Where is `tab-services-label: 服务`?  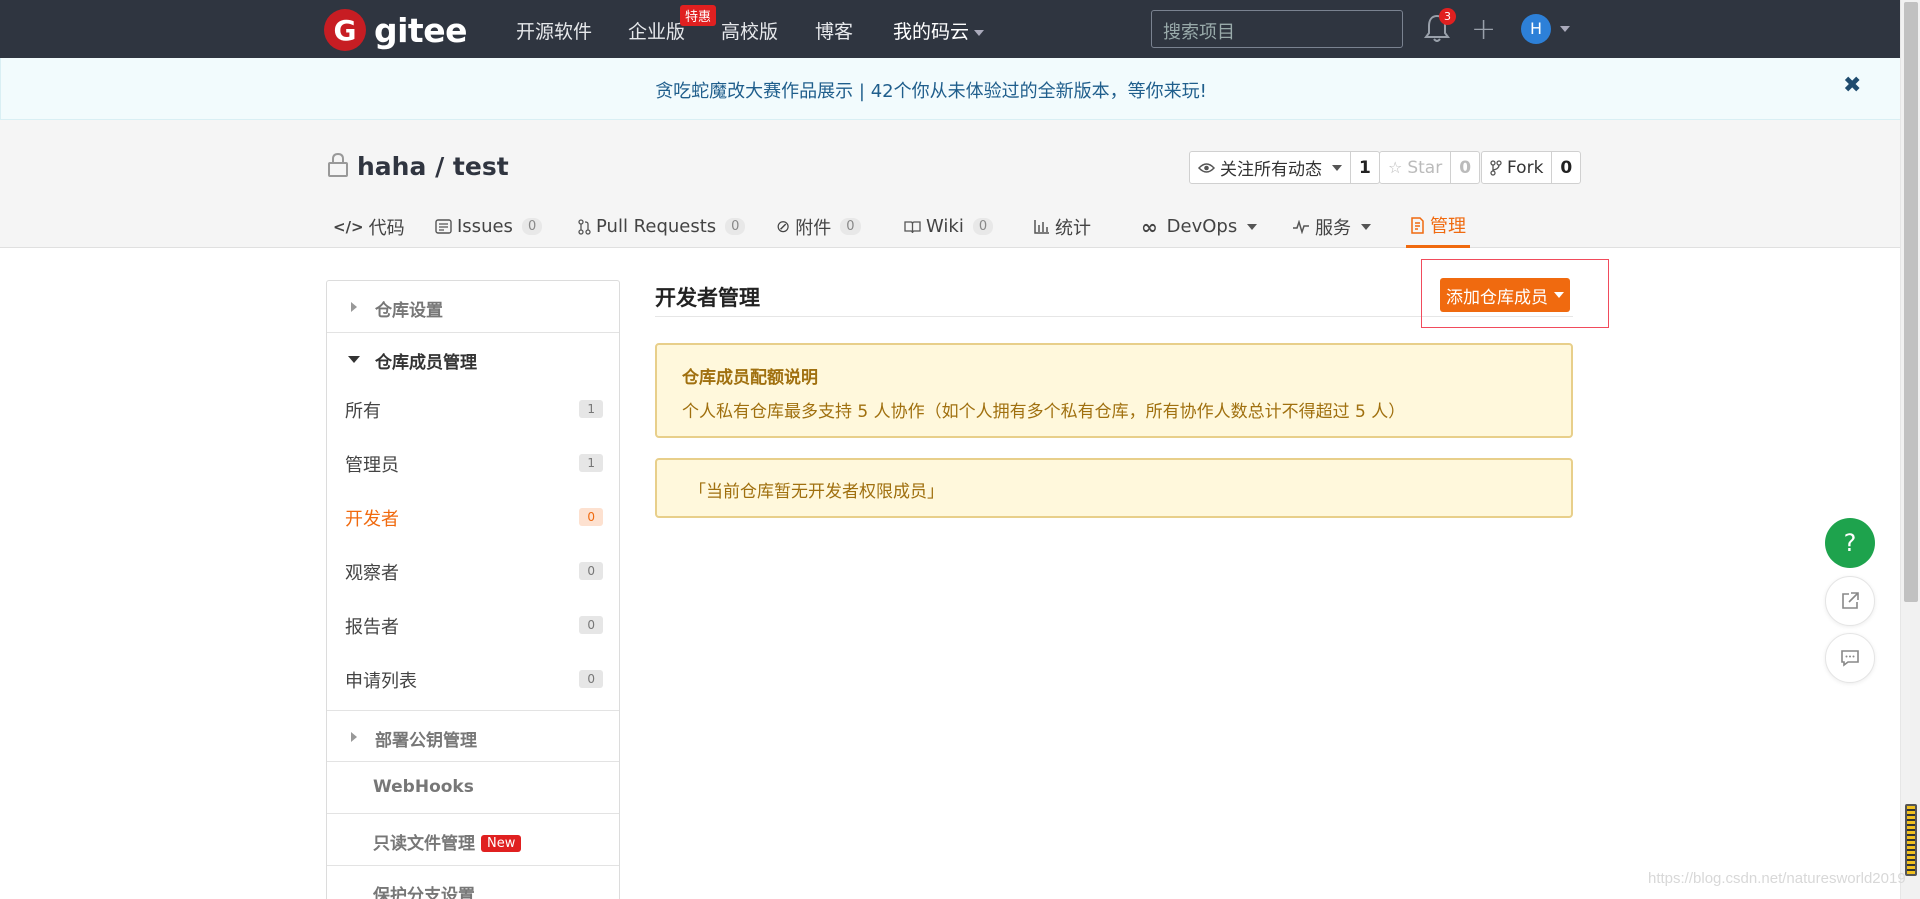
tab-services-label: 服务 is located at coordinates (1333, 228).